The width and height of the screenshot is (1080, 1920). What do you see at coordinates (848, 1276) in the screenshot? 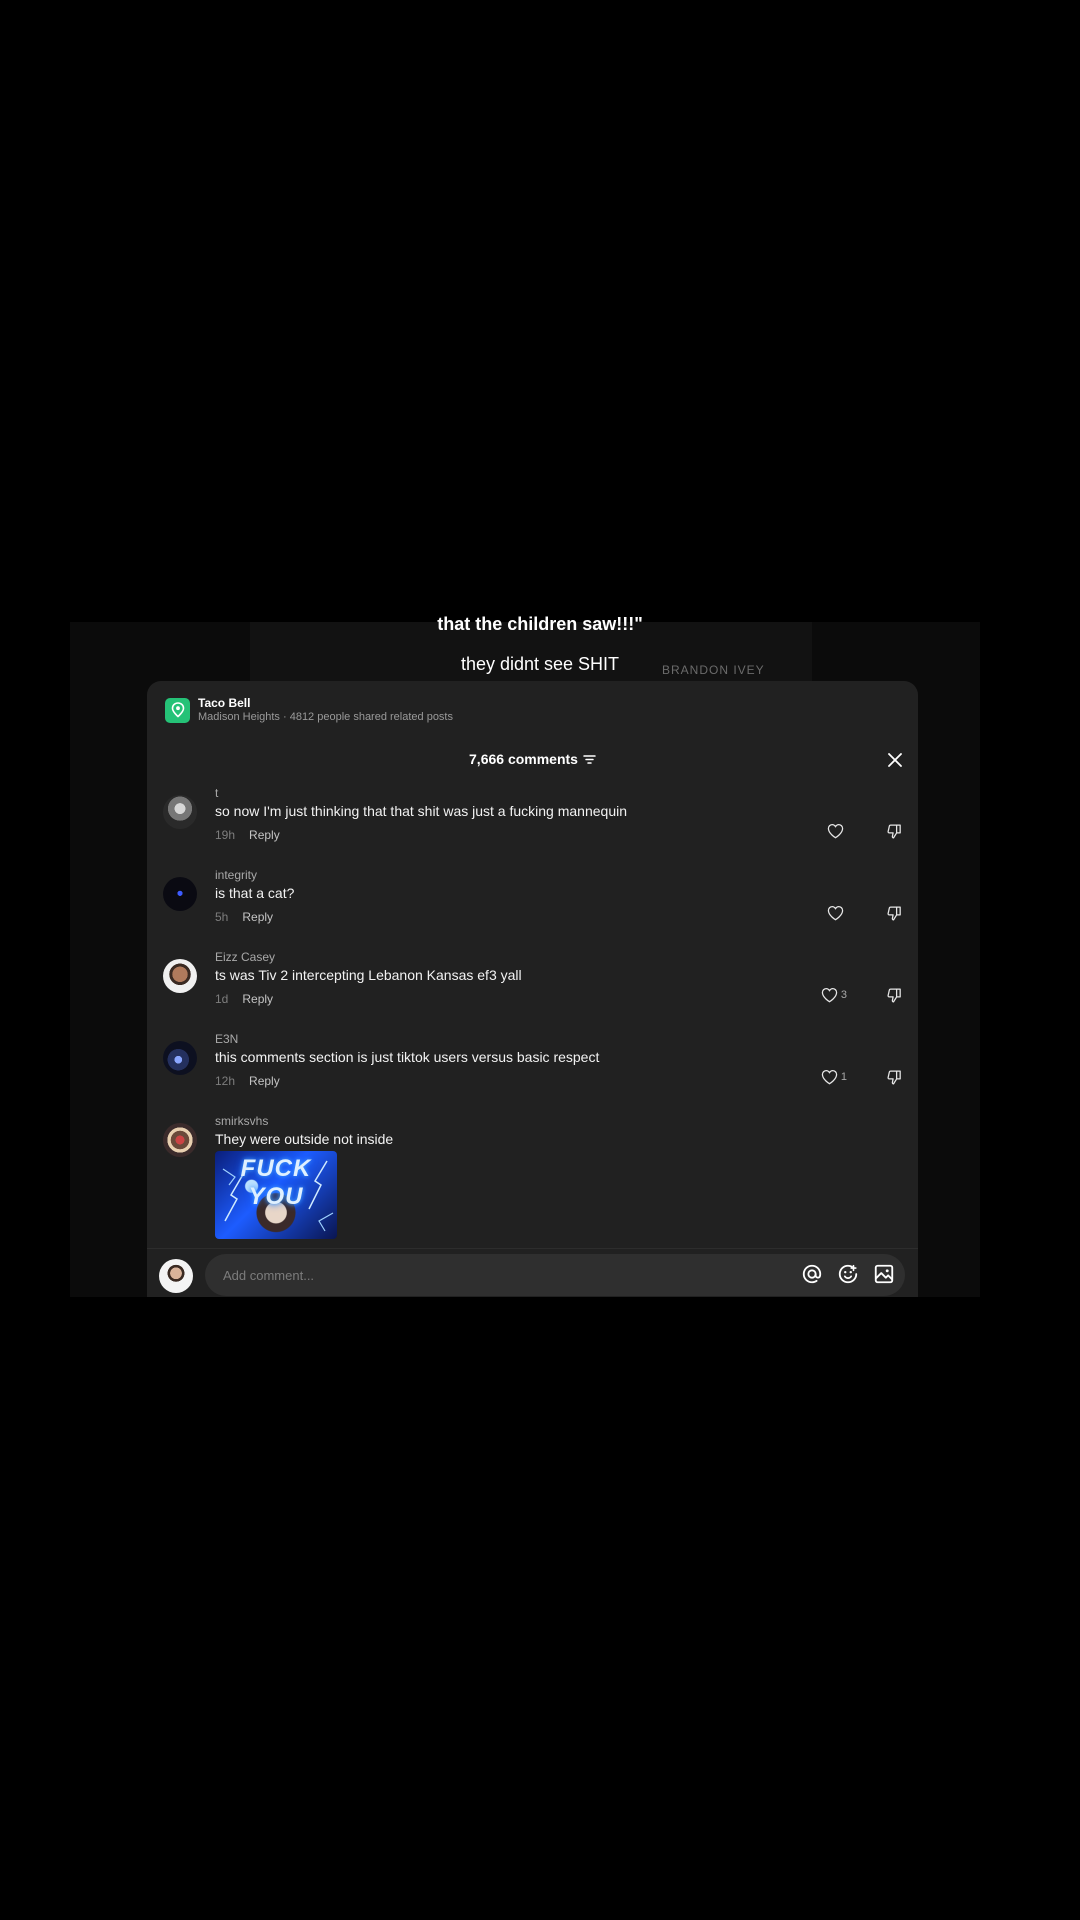
I see `emoji-sticker-icon` at bounding box center [848, 1276].